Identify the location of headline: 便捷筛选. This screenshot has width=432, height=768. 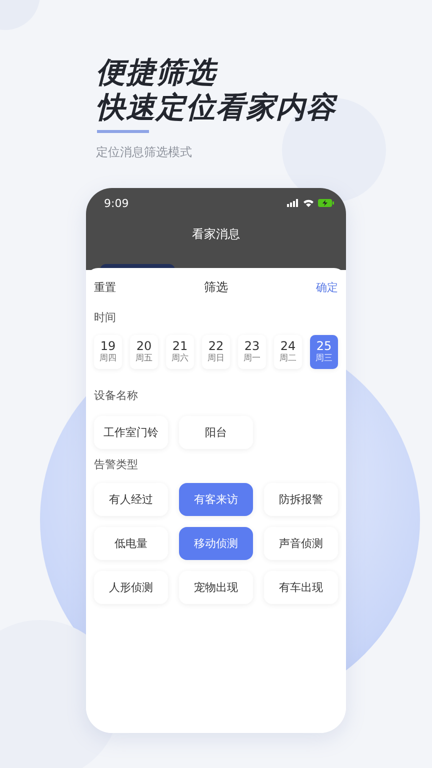
(157, 72).